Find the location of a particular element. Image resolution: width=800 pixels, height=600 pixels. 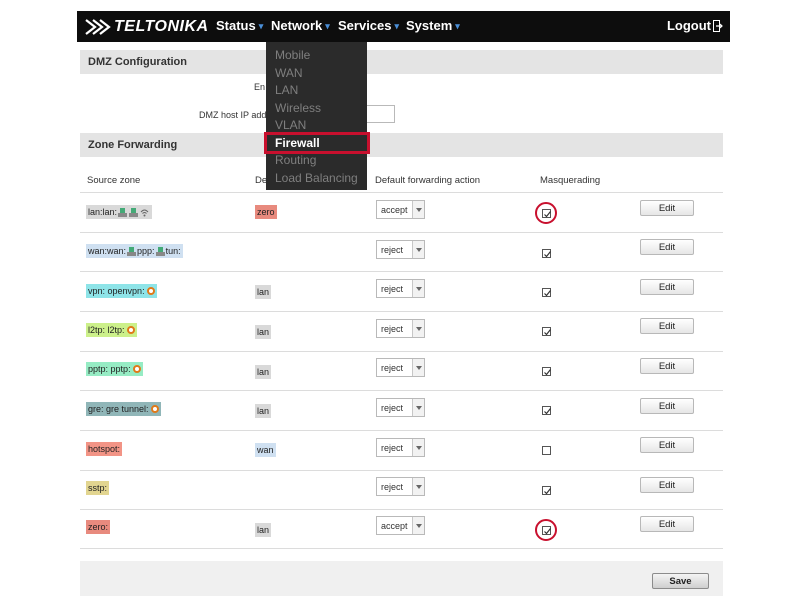

zone-dest-zero: zero is located at coordinates (266, 212).